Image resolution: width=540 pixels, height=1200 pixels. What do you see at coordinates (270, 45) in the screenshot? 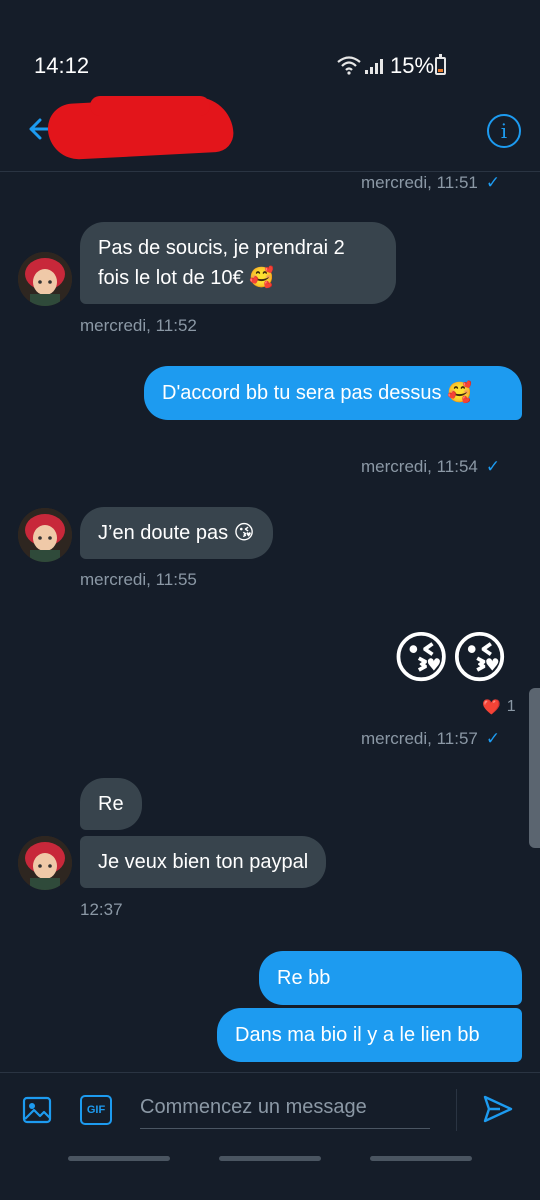
I see `status-bar: 14:12 15%` at bounding box center [270, 45].